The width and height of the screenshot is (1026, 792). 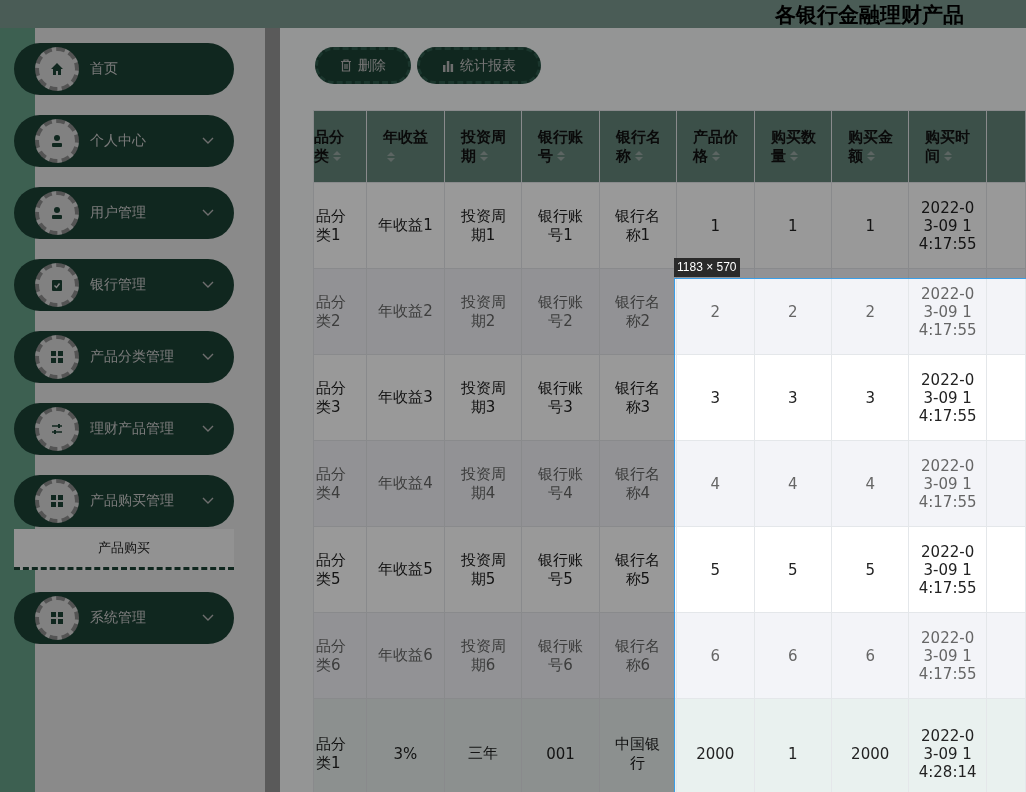 I want to click on column-header: 产品价格, so click(x=715, y=146).